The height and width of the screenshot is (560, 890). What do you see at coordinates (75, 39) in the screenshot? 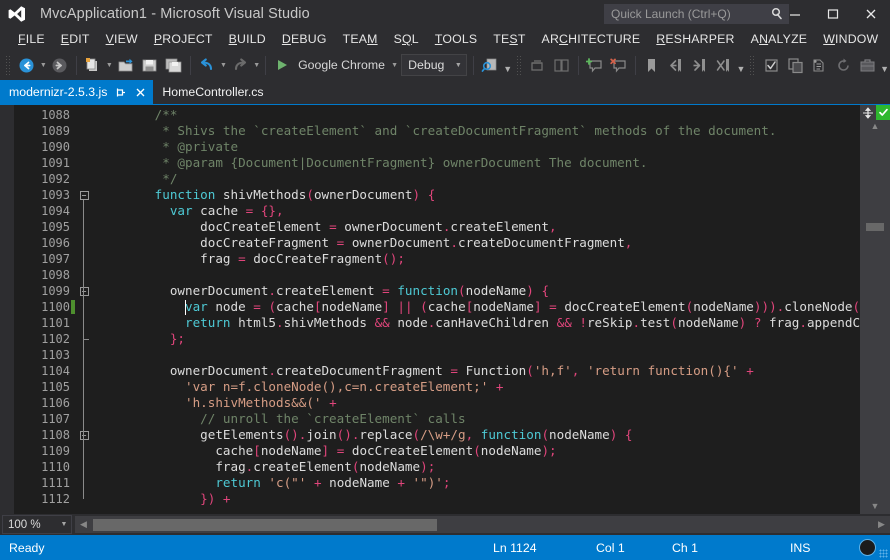
I see `menu-item-edit: EDIT` at bounding box center [75, 39].